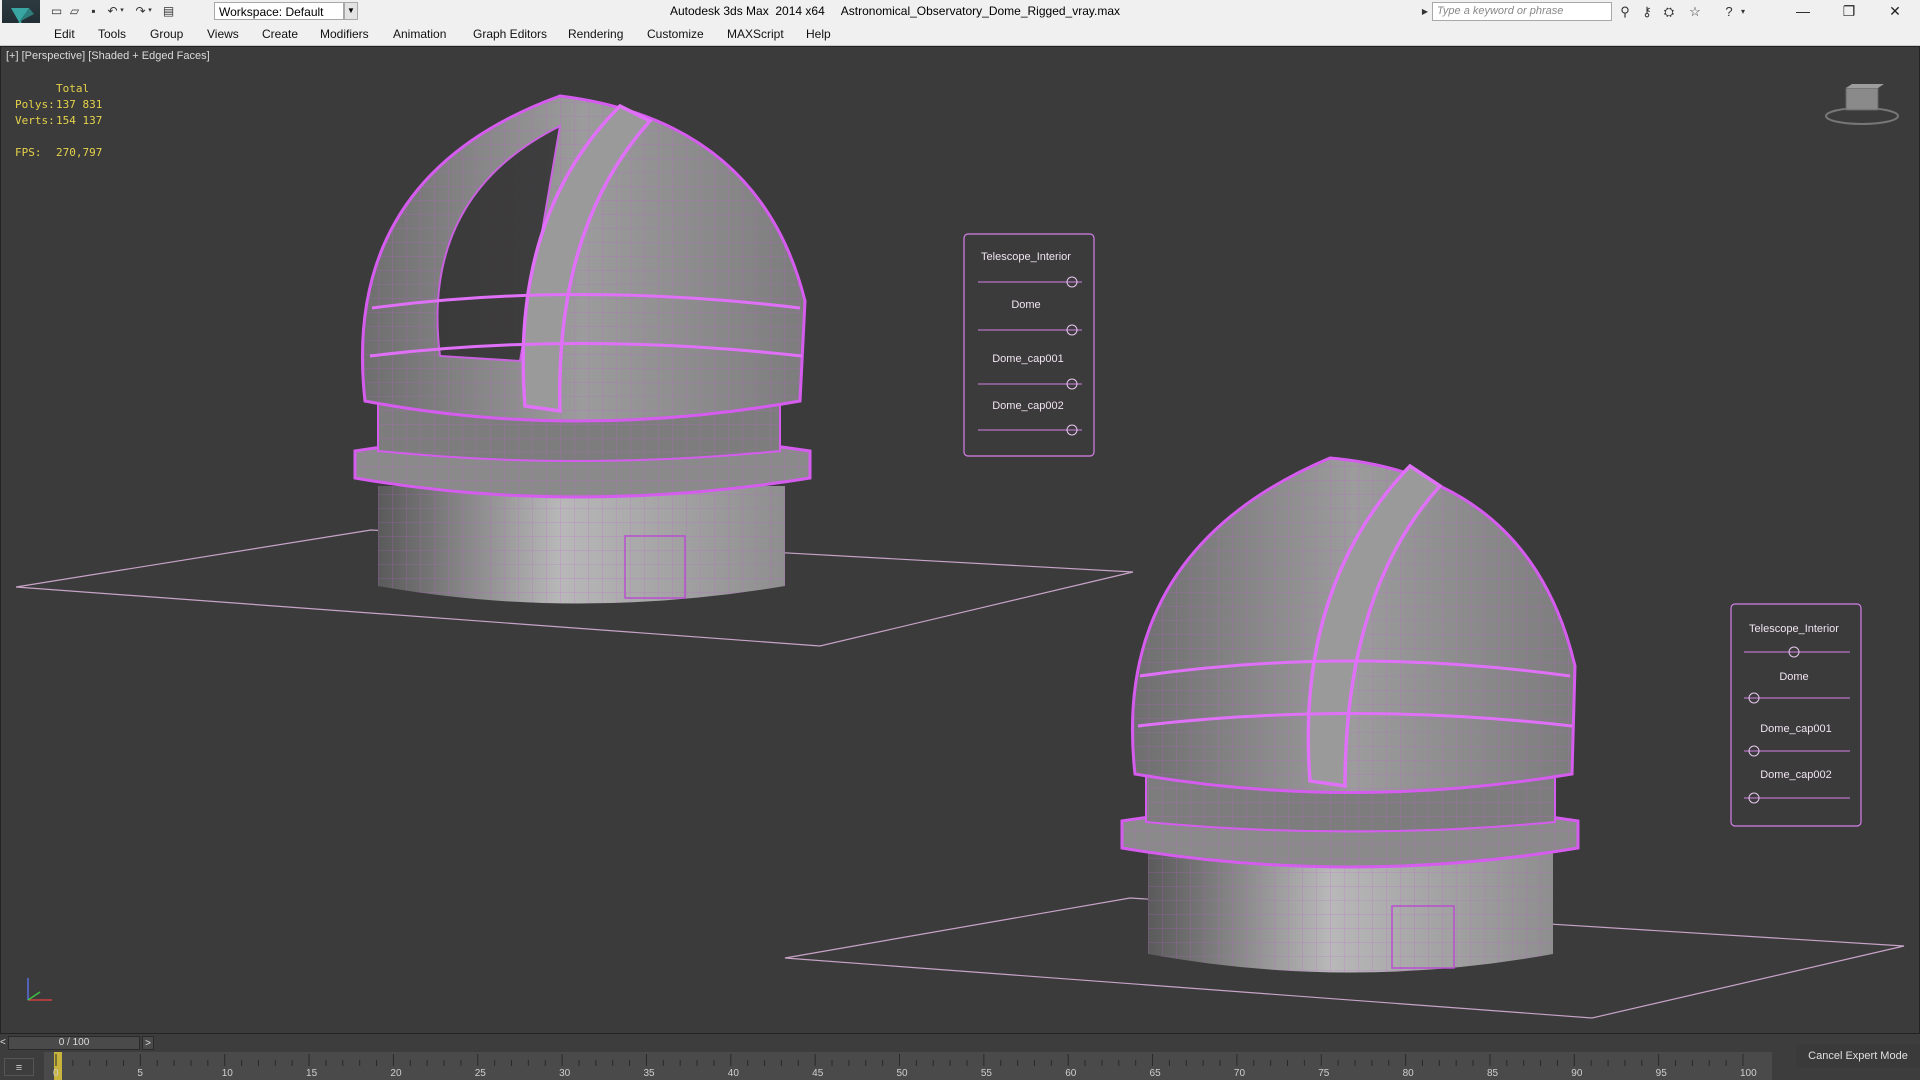 The width and height of the screenshot is (1920, 1080). I want to click on open-file-icon: ▱, so click(74, 11).